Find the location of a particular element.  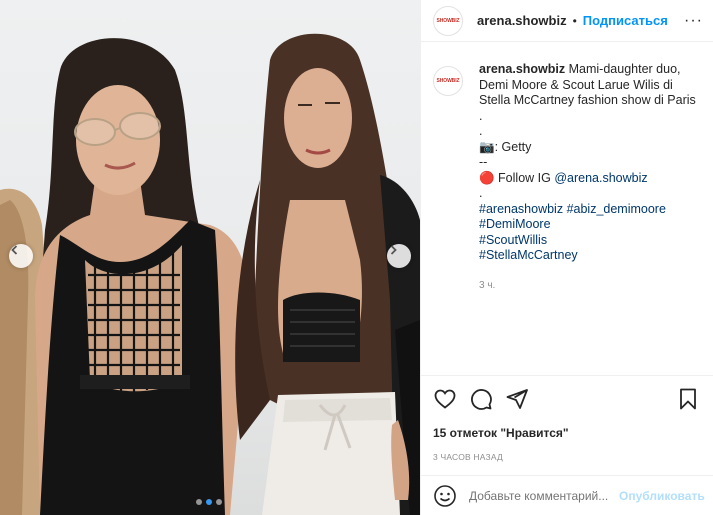

heart-icon is located at coordinates (445, 399).